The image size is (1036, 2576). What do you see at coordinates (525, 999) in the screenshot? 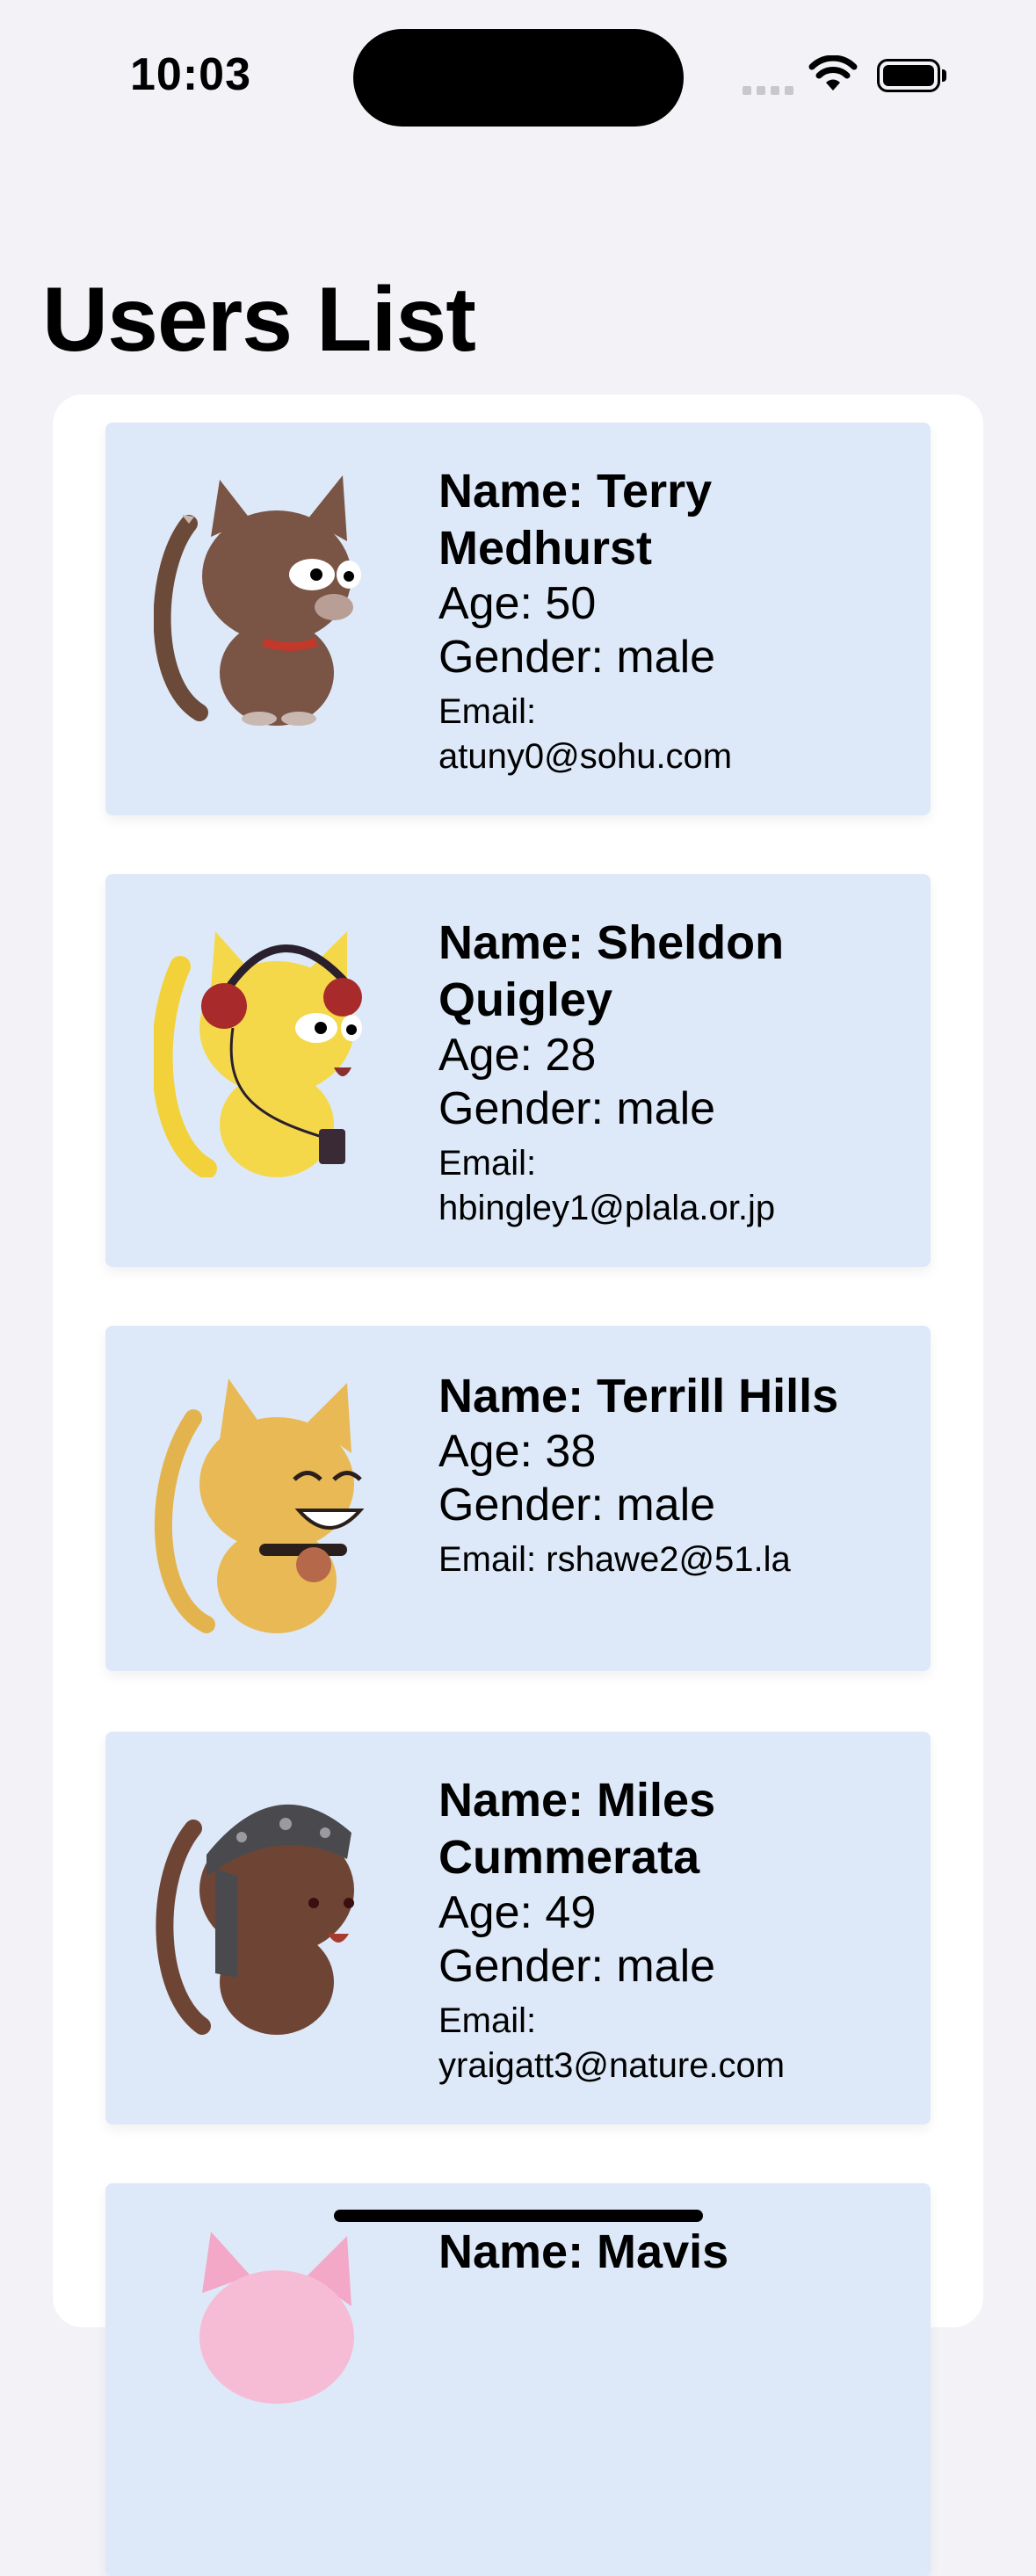
I see `user-name-continued: Quigley` at bounding box center [525, 999].